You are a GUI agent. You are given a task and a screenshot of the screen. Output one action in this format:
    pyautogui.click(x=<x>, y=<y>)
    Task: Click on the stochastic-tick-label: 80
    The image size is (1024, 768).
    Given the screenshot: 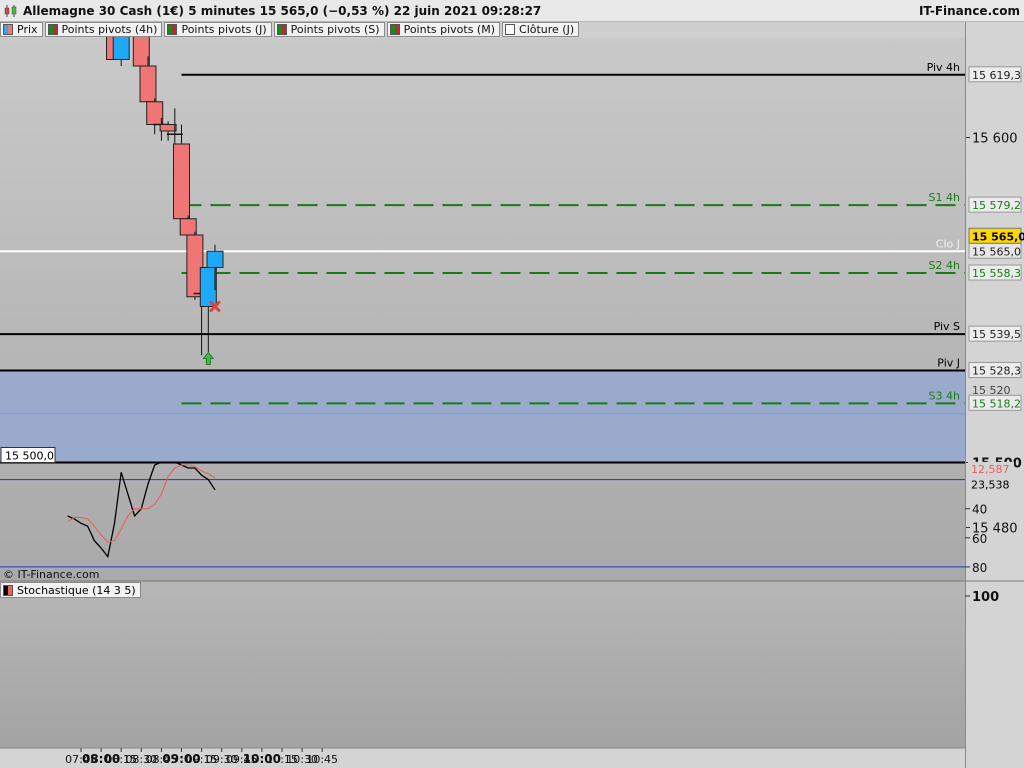 What is the action you would take?
    pyautogui.click(x=979, y=568)
    